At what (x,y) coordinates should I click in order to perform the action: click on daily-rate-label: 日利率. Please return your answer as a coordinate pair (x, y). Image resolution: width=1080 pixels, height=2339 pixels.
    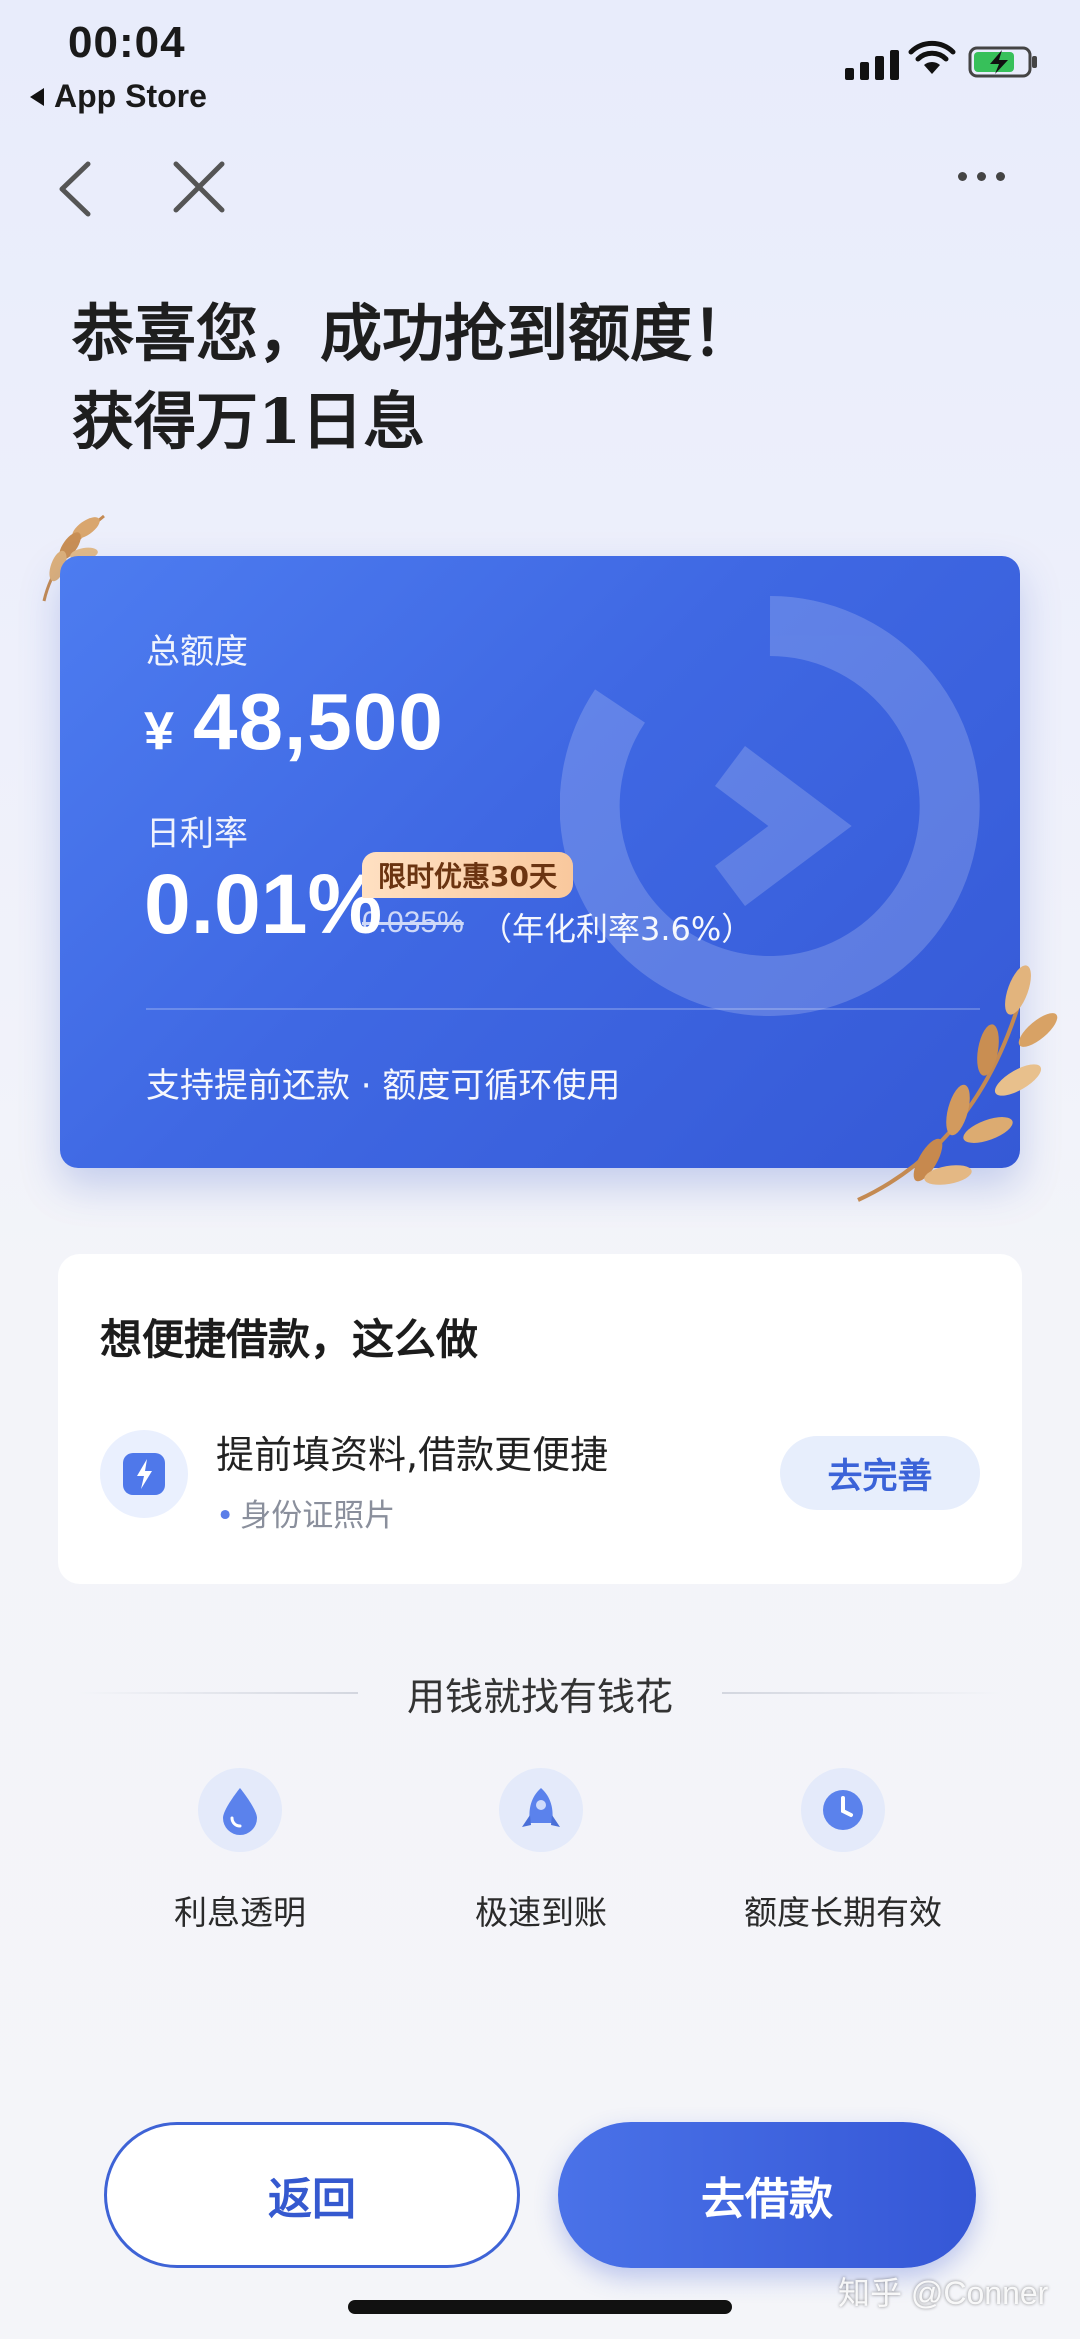
    Looking at the image, I should click on (197, 834).